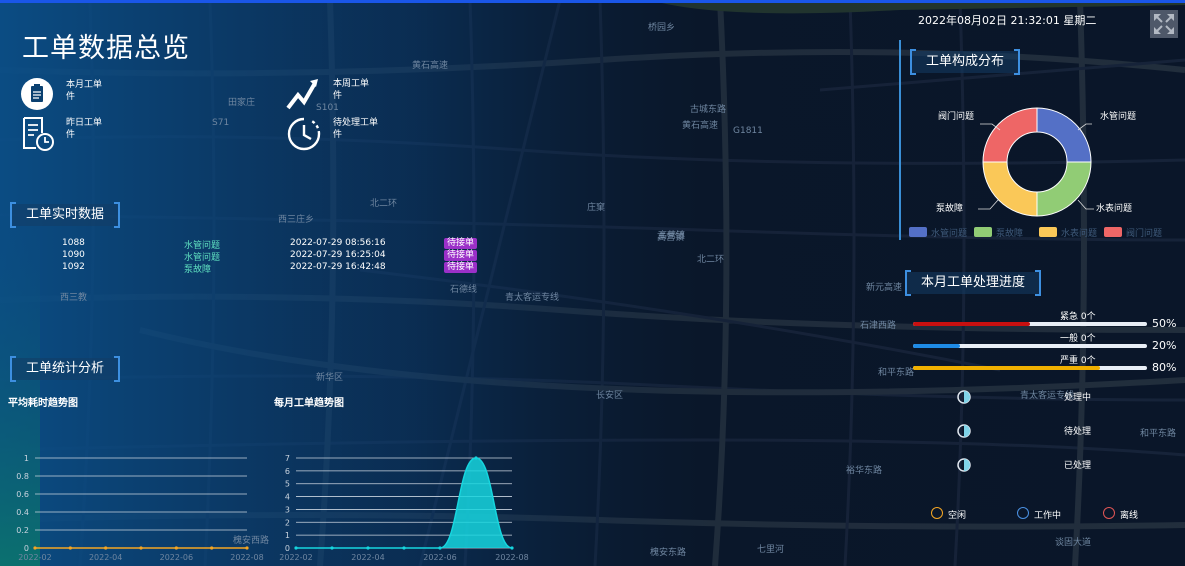  I want to click on area-fill, so click(404, 503).